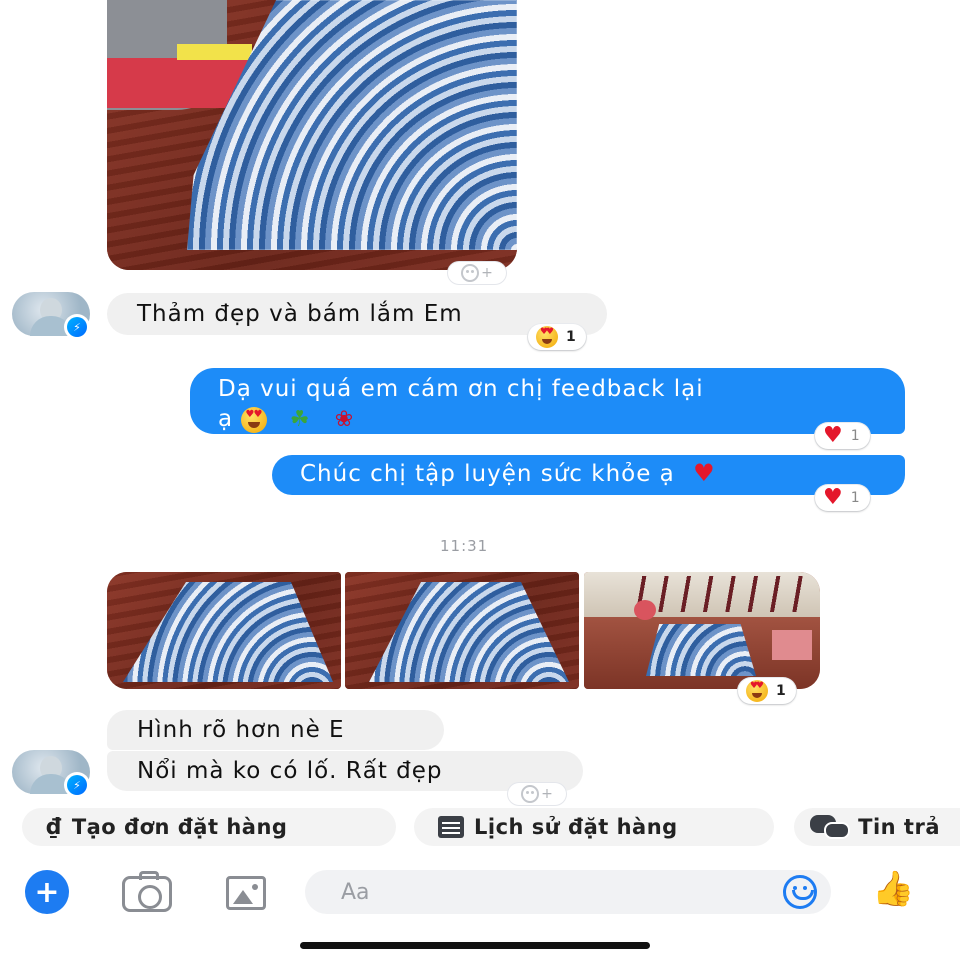 The height and width of the screenshot is (960, 960). I want to click on quick-reply-label: Lịch sử đặt hàng, so click(576, 827).